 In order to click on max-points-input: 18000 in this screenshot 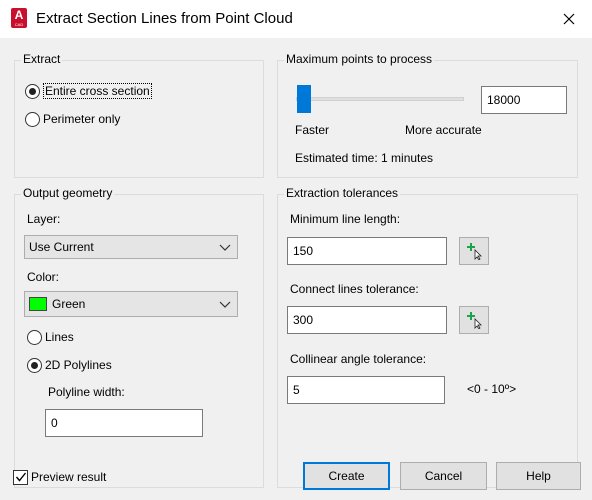, I will do `click(524, 100)`.